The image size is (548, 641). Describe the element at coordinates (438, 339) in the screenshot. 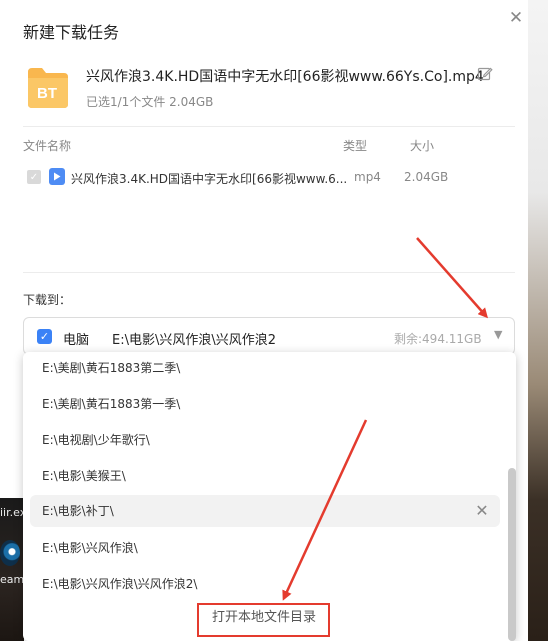

I see `free-space-label: 剩余:494.11GB` at that location.